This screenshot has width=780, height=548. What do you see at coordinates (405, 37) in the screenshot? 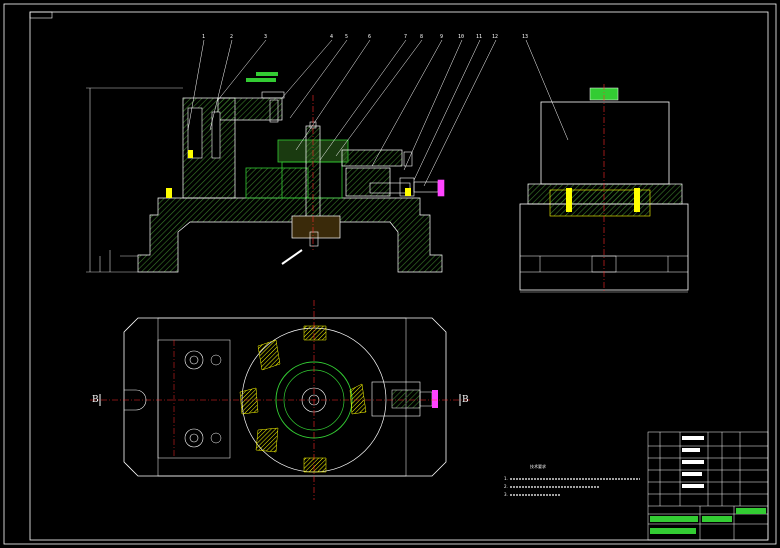
I see `part-number-7: 7` at bounding box center [405, 37].